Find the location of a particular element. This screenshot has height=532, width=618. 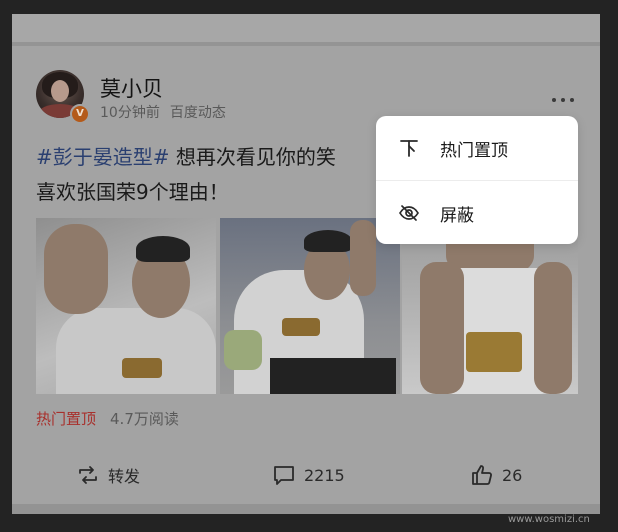

comment-button: 2215 is located at coordinates (308, 475).